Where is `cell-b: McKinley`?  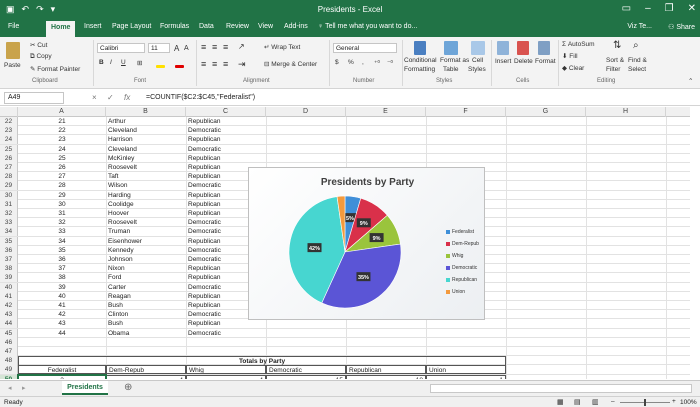 cell-b: McKinley is located at coordinates (146, 158).